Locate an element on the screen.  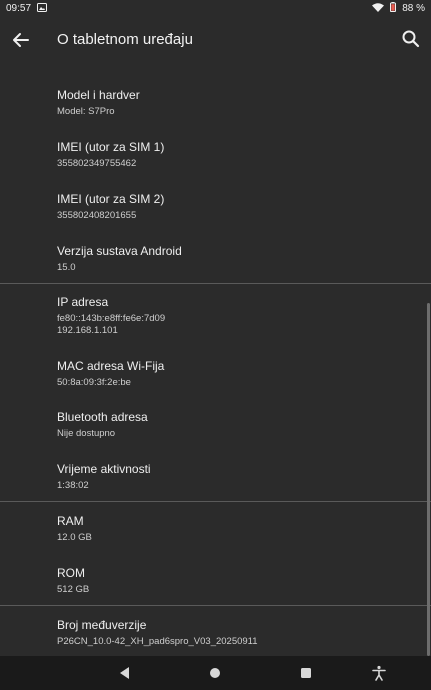
circle-home-icon is located at coordinates (215, 673).